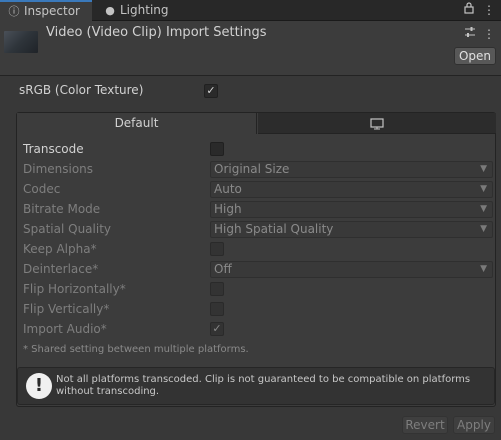 Image resolution: width=501 pixels, height=440 pixels. What do you see at coordinates (67, 229) in the screenshot?
I see `spatial-quality-label: Spatial Quality` at bounding box center [67, 229].